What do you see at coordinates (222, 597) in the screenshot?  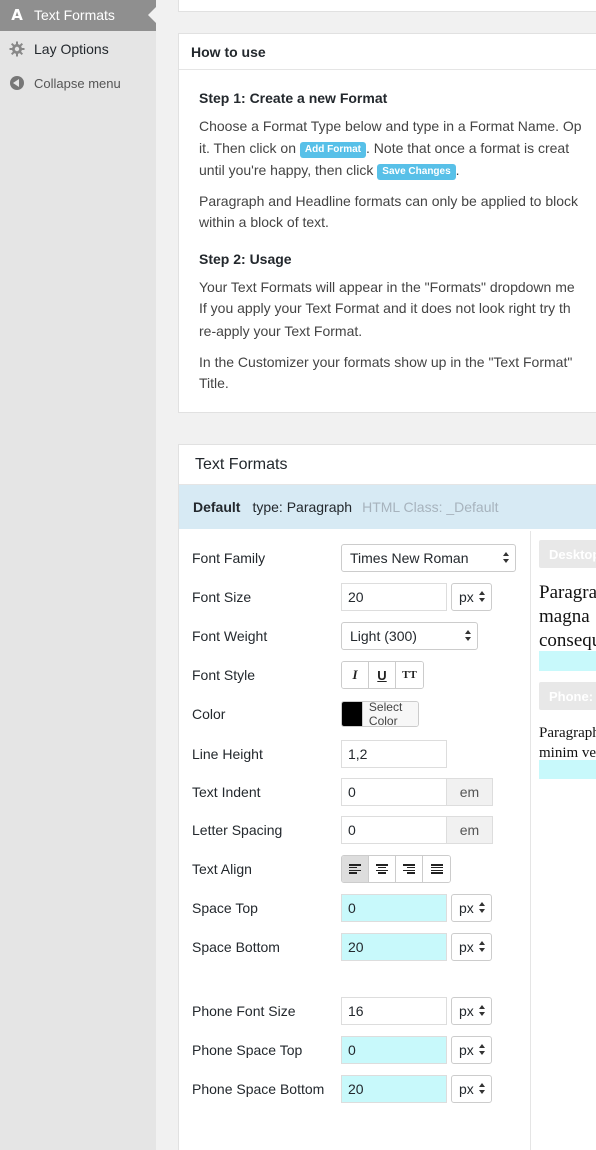 I see `field-label: Font Size` at bounding box center [222, 597].